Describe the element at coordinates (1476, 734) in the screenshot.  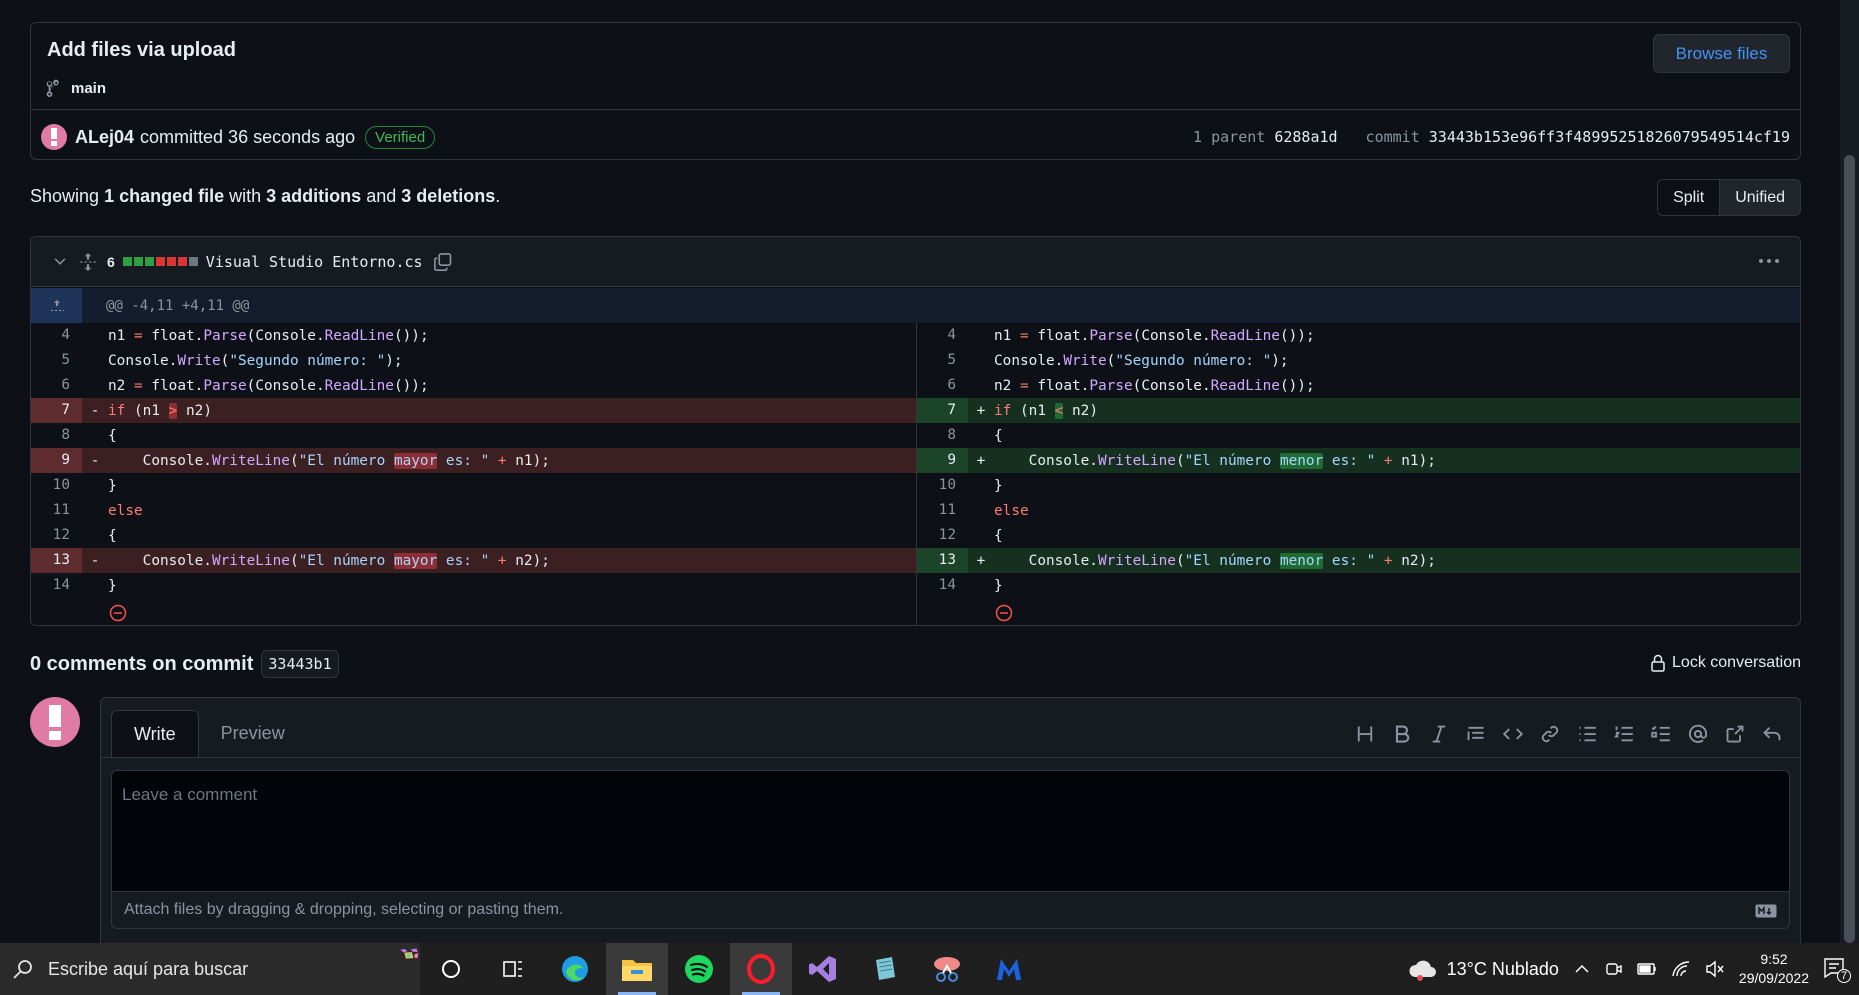
I see `quote-icon` at that location.